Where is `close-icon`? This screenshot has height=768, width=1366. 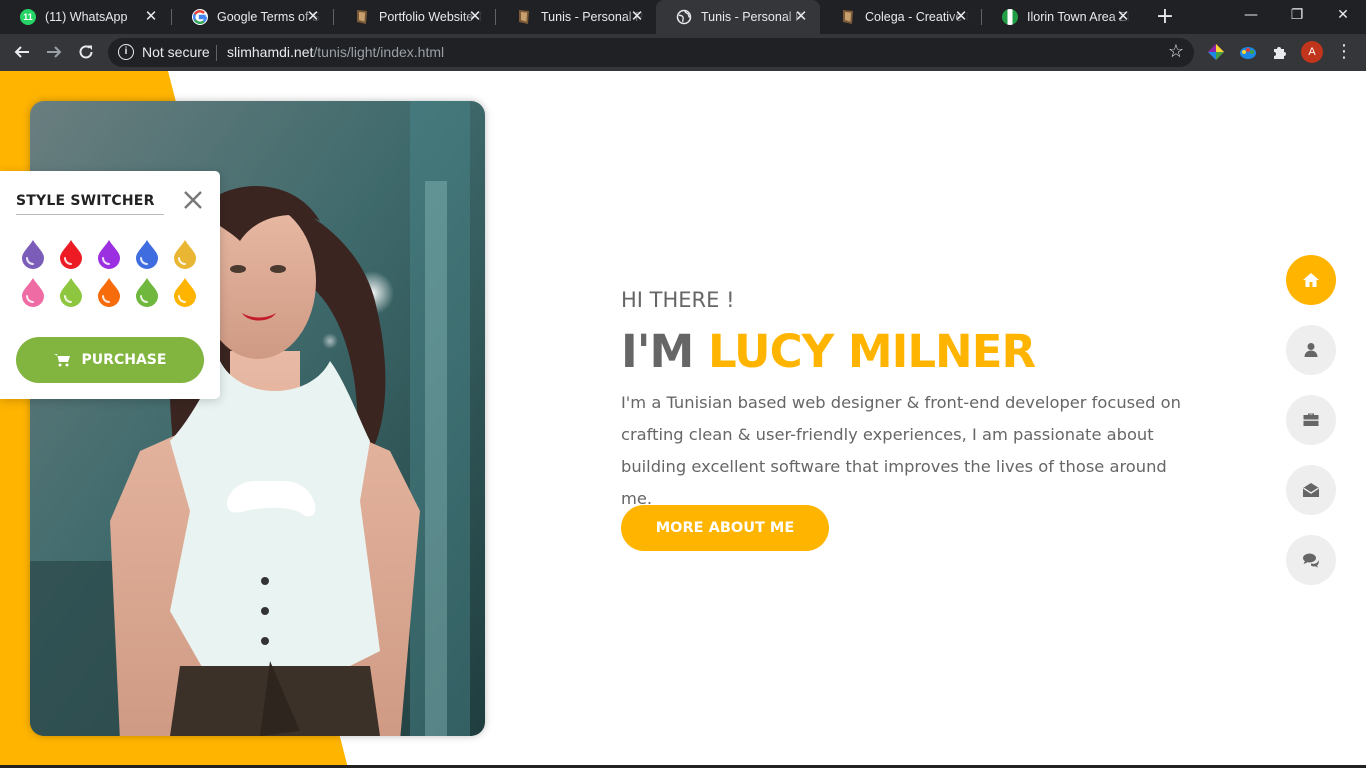
close-icon is located at coordinates (193, 200).